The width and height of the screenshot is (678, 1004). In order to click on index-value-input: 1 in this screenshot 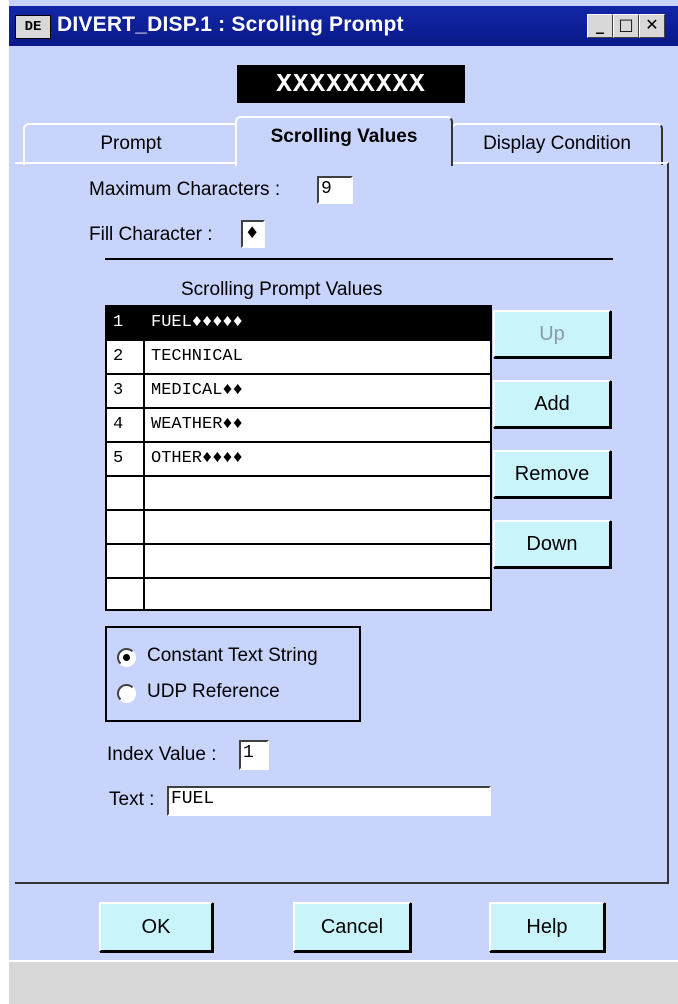, I will do `click(254, 755)`.